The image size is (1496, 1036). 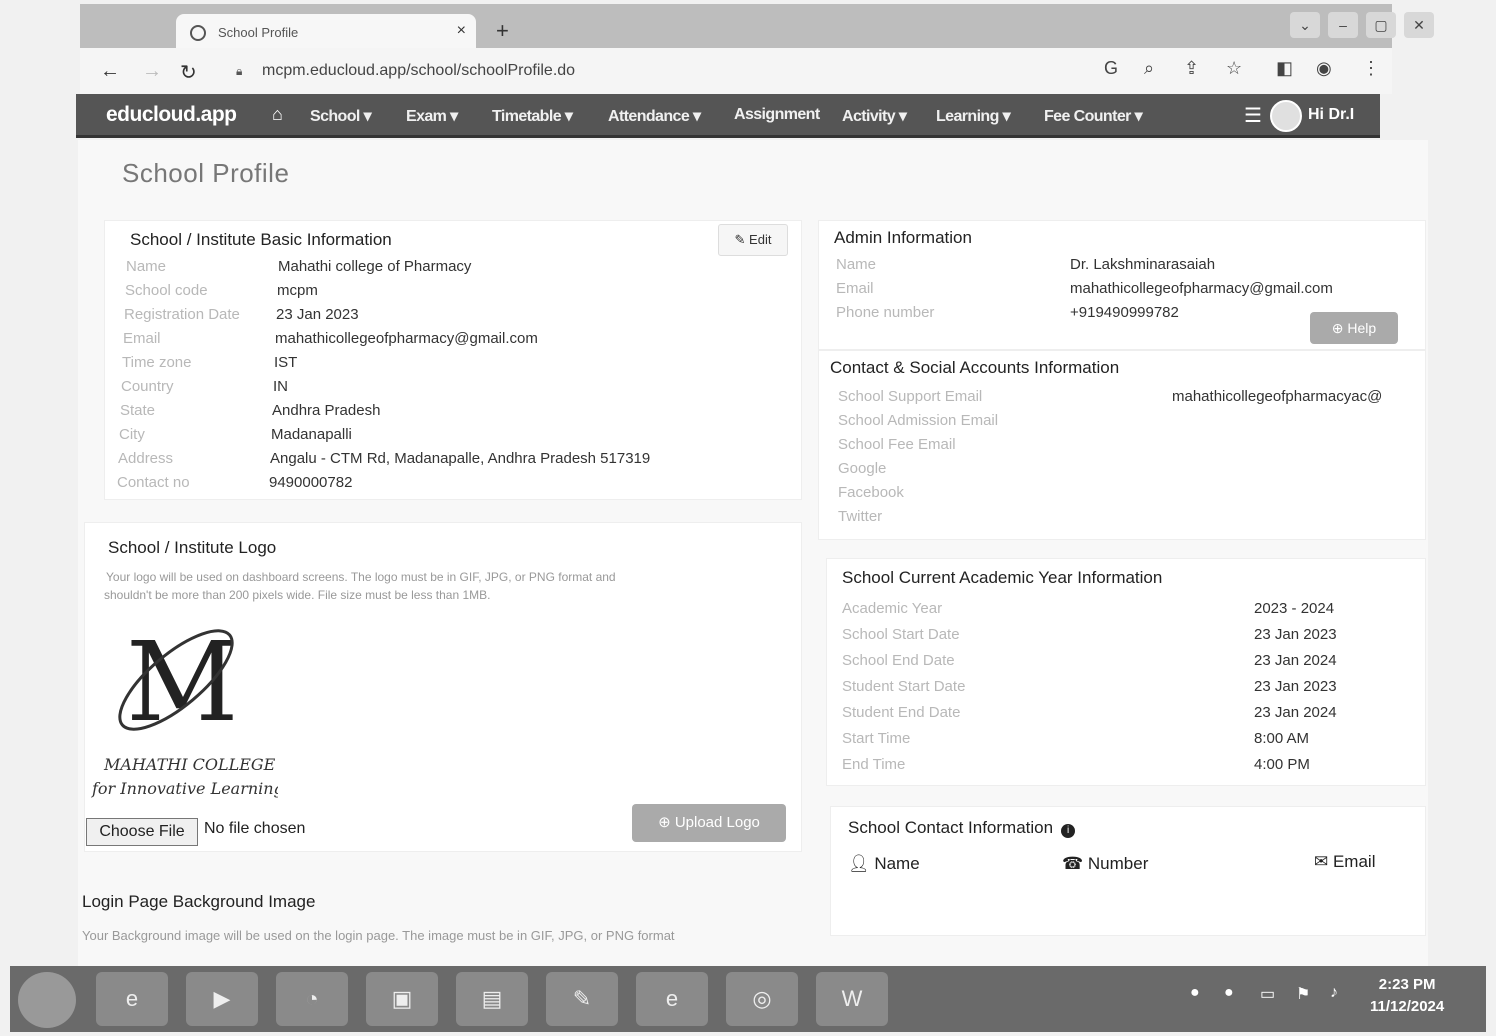 What do you see at coordinates (1295, 634) in the screenshot?
I see `academic-year-value: 23 Jan 2023` at bounding box center [1295, 634].